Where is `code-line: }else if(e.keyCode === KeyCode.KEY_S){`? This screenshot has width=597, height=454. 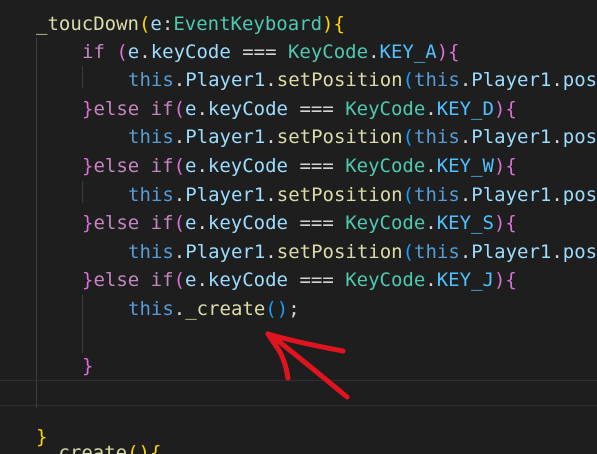
code-line: }else if(e.keyCode === KeyCode.KEY_S){ is located at coordinates (299, 223).